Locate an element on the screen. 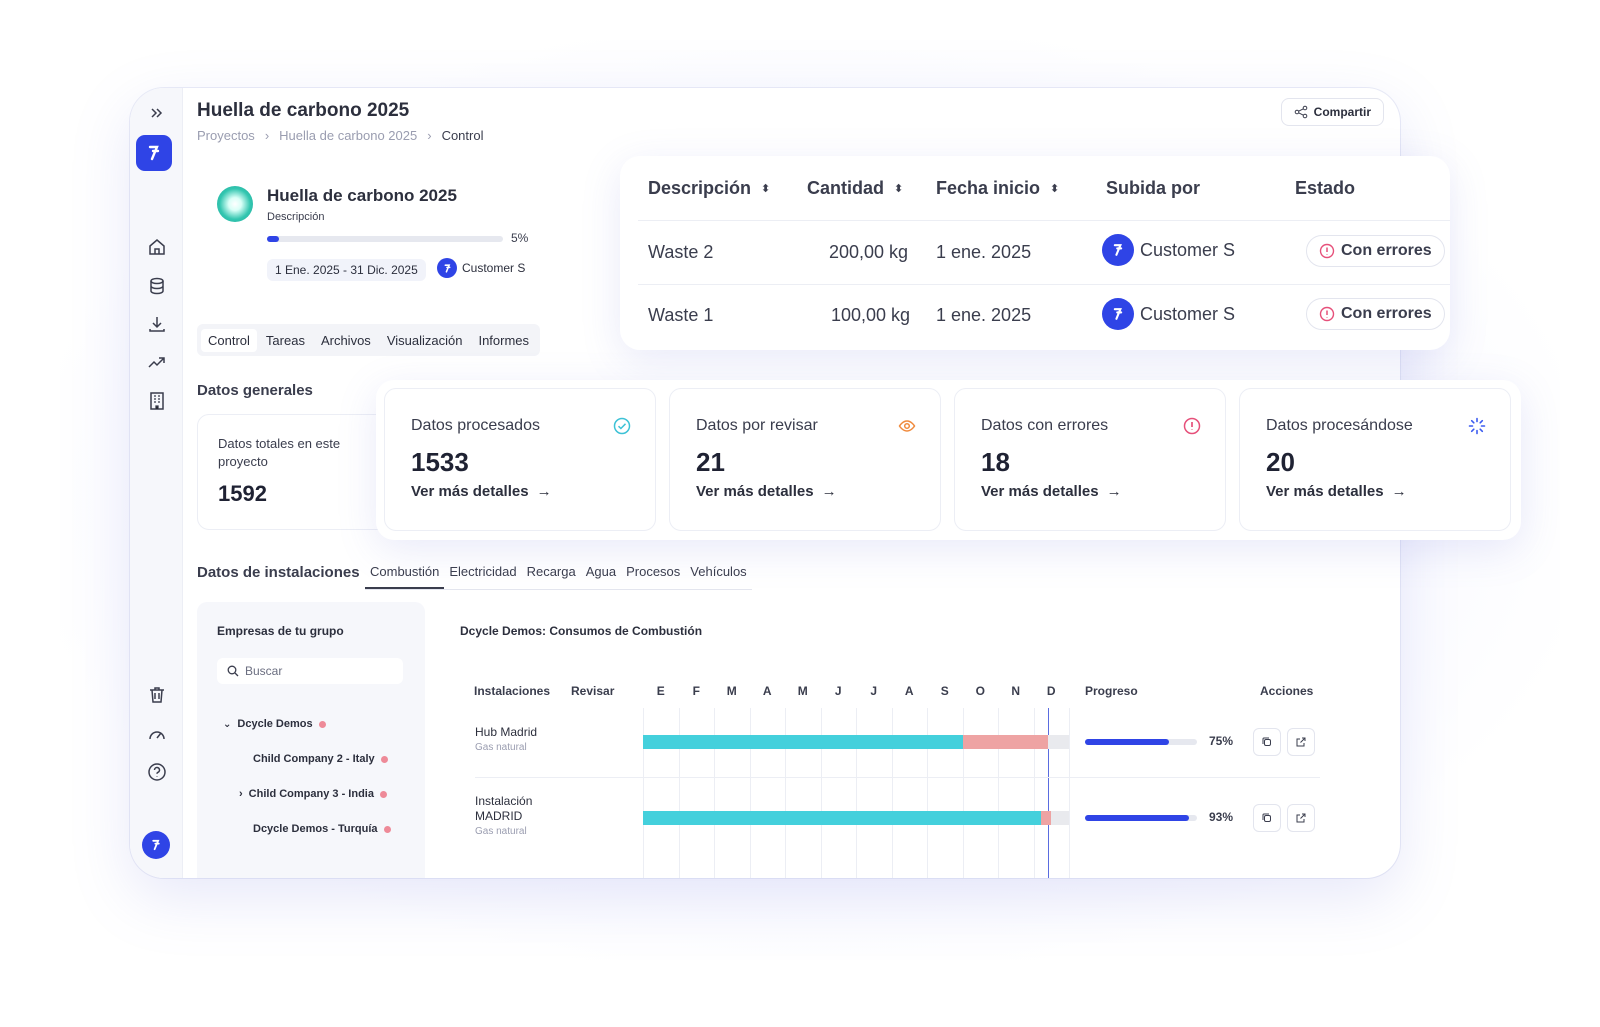 The width and height of the screenshot is (1600, 1027). facility-progress-value: 75% is located at coordinates (1221, 741).